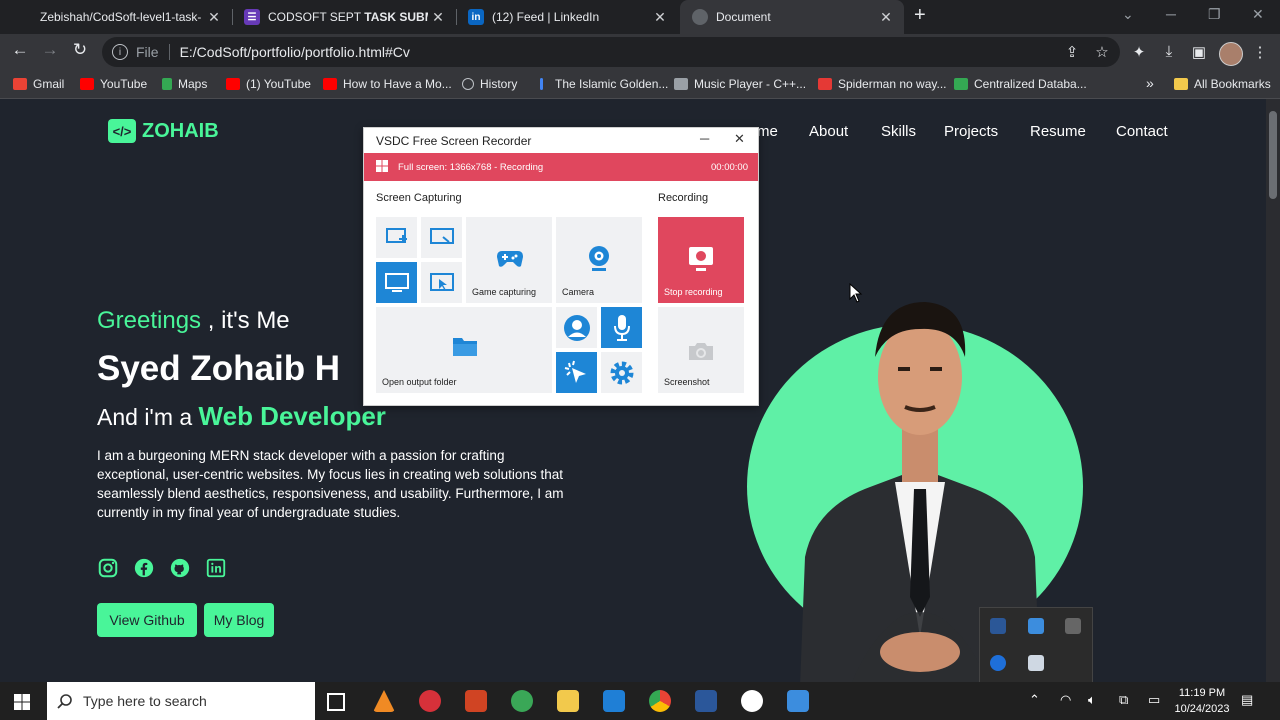  Describe the element at coordinates (1142, 131) in the screenshot. I see `nav-contact: Contact` at that location.